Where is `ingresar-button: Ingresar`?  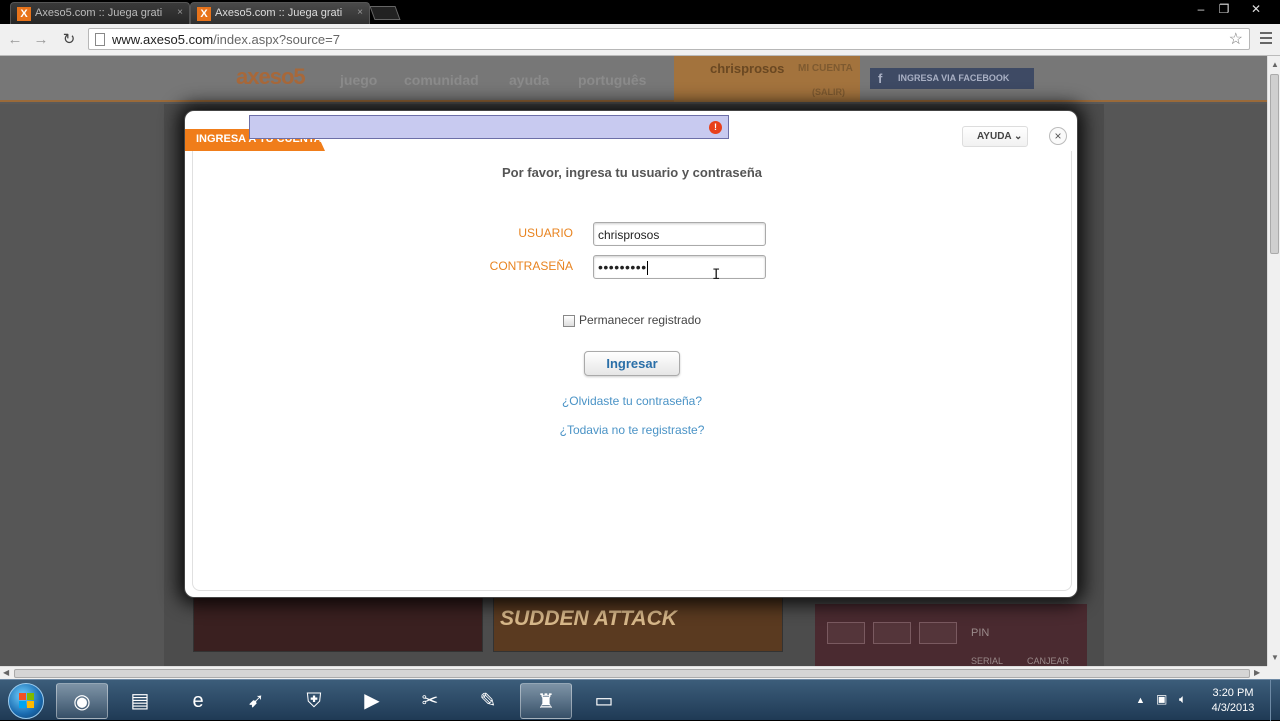 ingresar-button: Ingresar is located at coordinates (632, 363).